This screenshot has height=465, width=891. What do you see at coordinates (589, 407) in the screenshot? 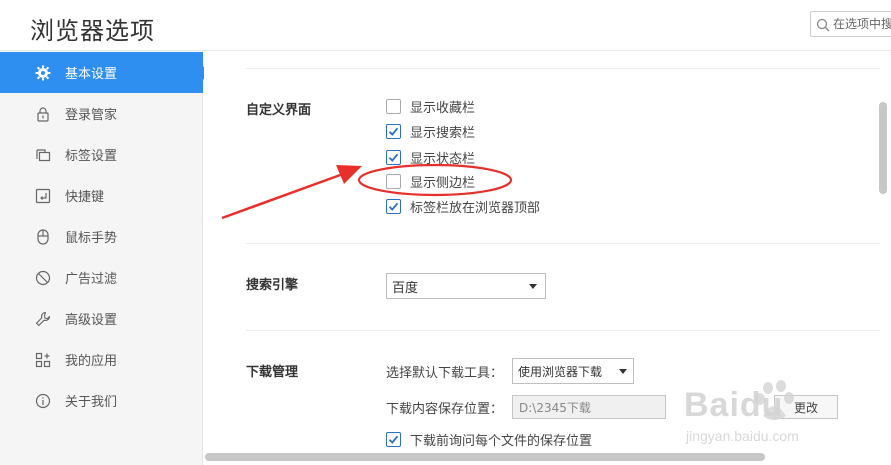
I see `download-path-input: D:\2345下载` at bounding box center [589, 407].